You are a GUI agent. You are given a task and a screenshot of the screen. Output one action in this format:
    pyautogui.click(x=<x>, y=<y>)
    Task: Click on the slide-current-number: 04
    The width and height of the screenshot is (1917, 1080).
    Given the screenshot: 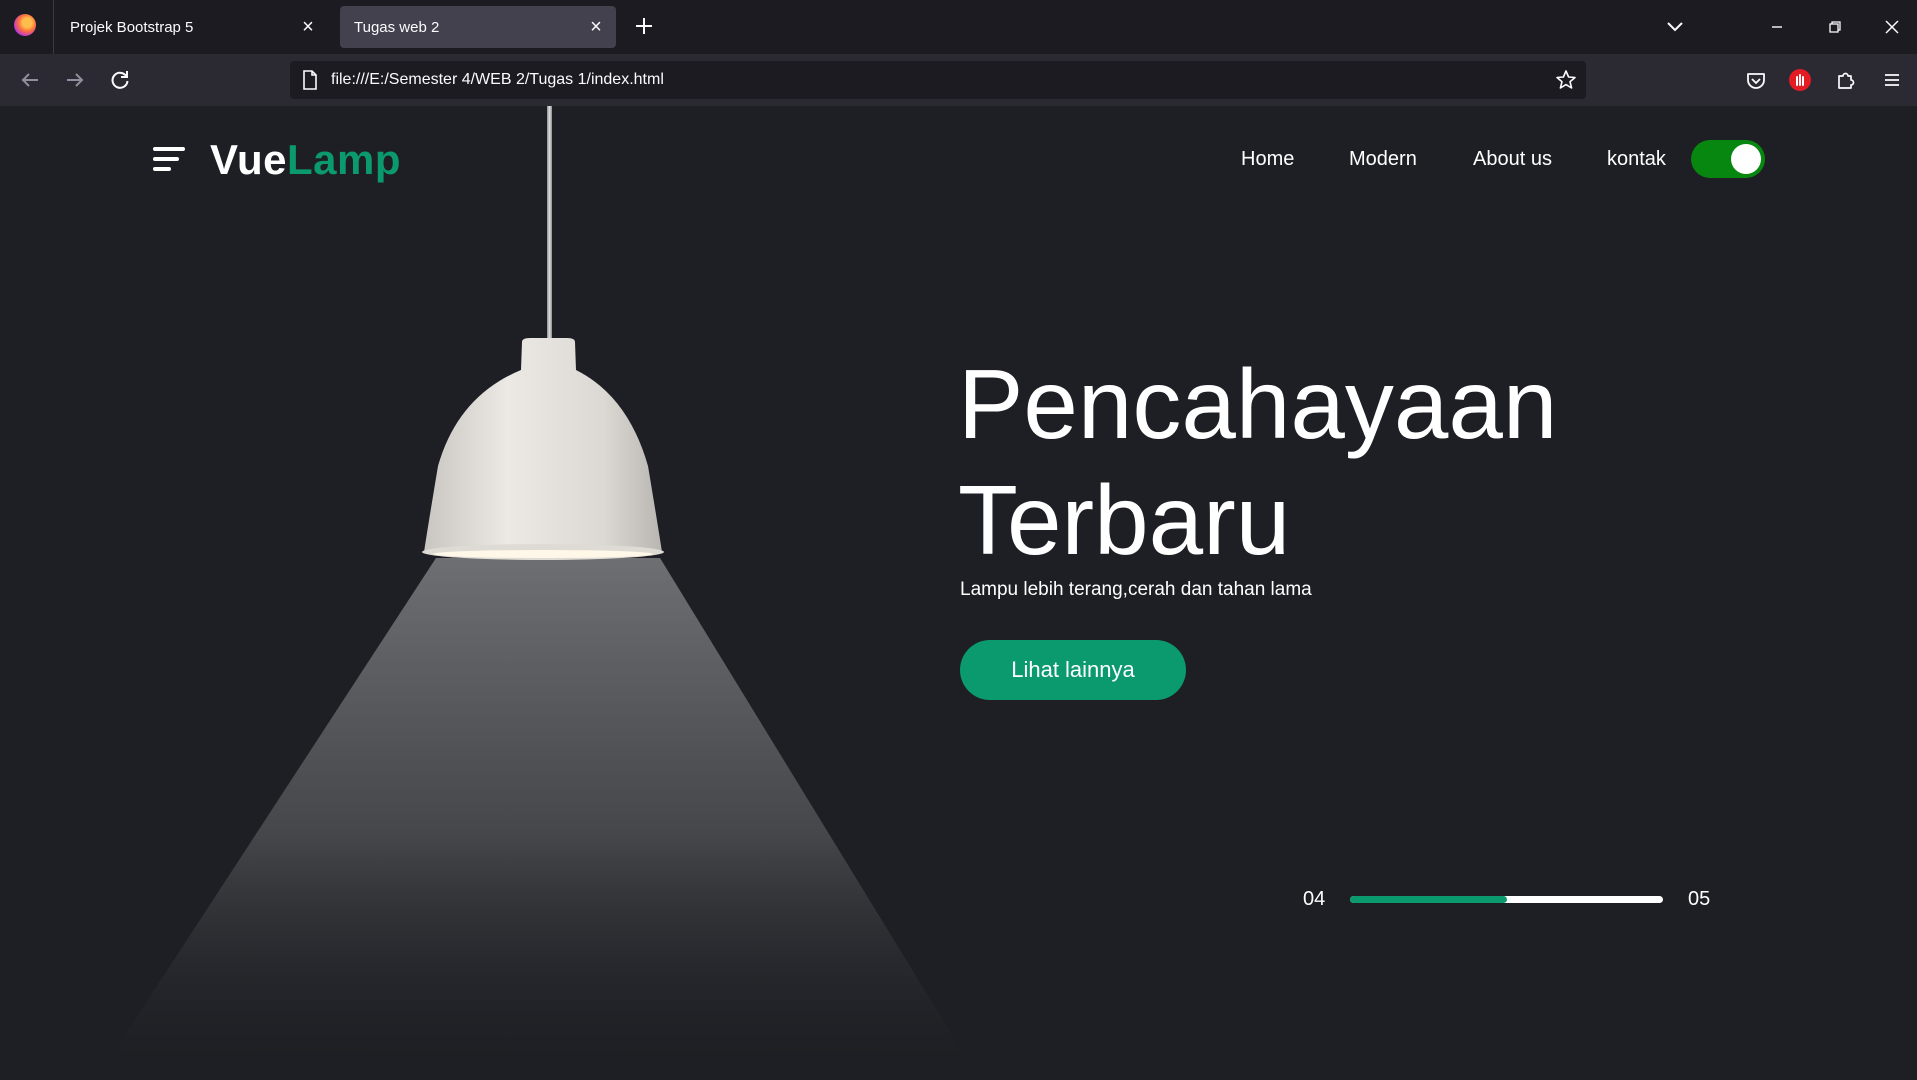 What is the action you would take?
    pyautogui.click(x=1314, y=899)
    